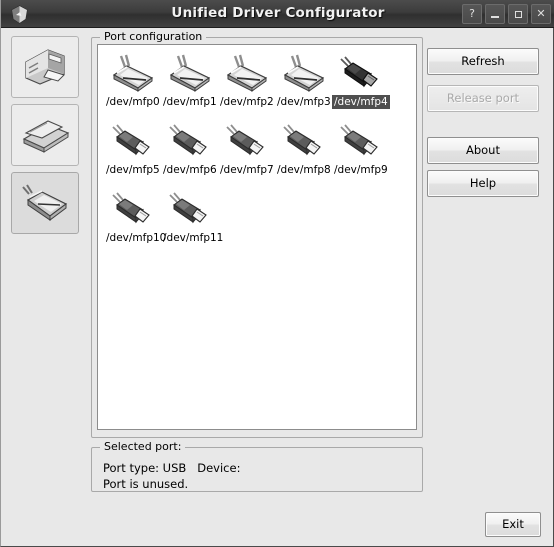 The image size is (554, 547). What do you see at coordinates (506, 14) in the screenshot?
I see `window-controls: ? ✕` at bounding box center [506, 14].